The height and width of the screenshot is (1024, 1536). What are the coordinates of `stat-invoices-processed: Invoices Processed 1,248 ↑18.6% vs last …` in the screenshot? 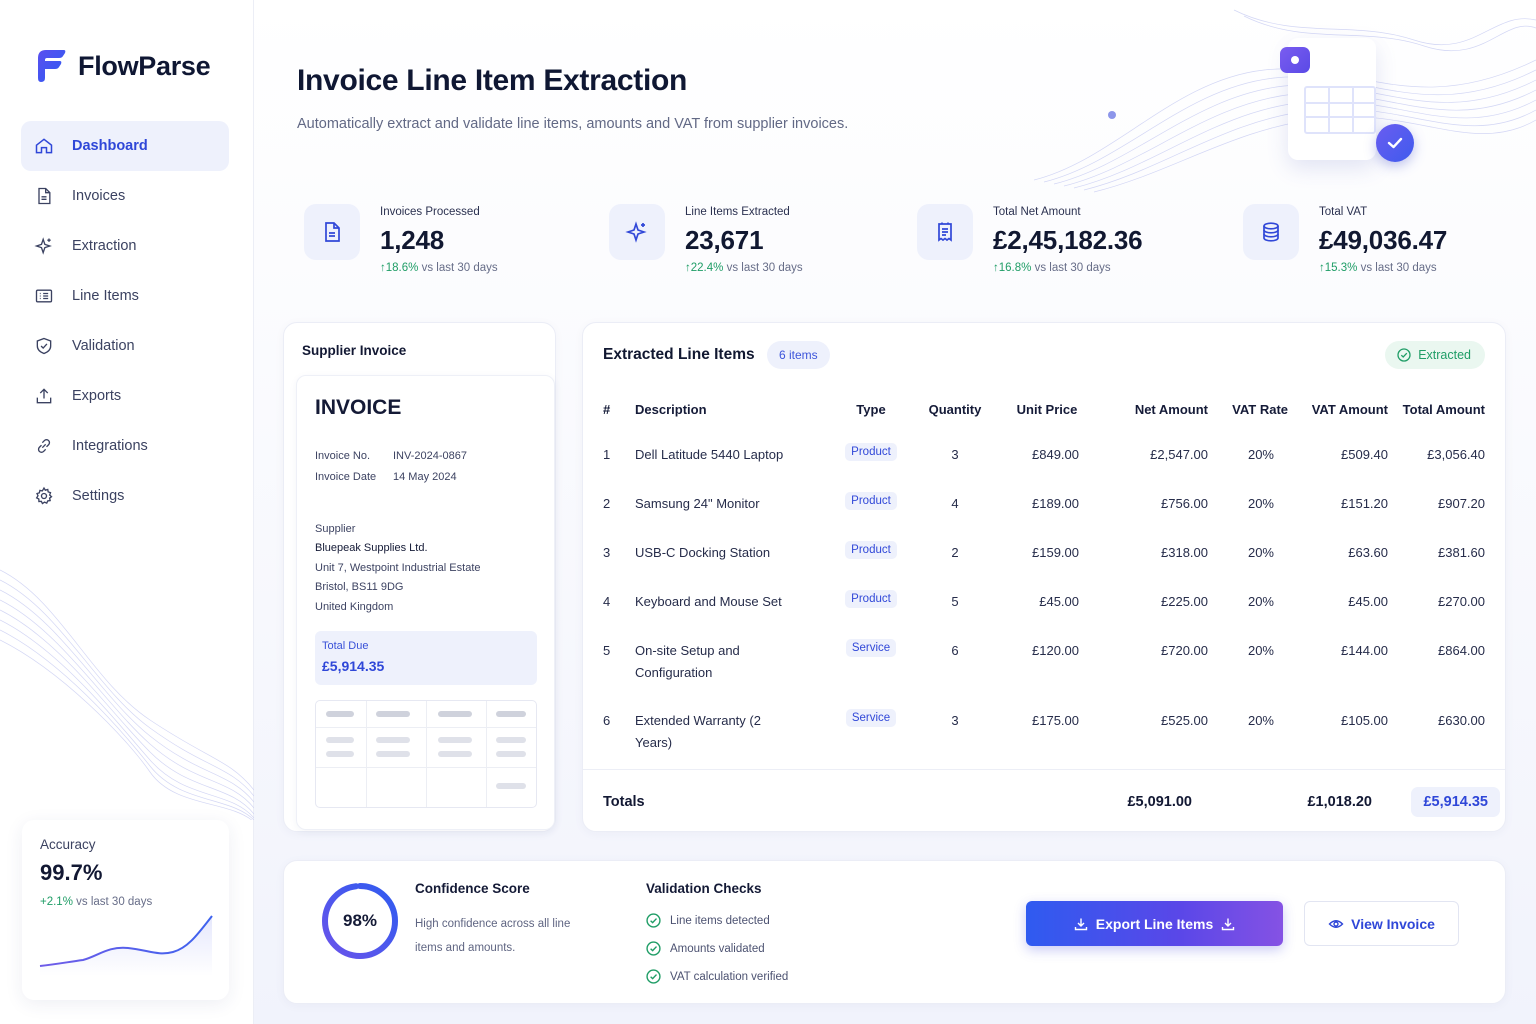 It's located at (401, 239).